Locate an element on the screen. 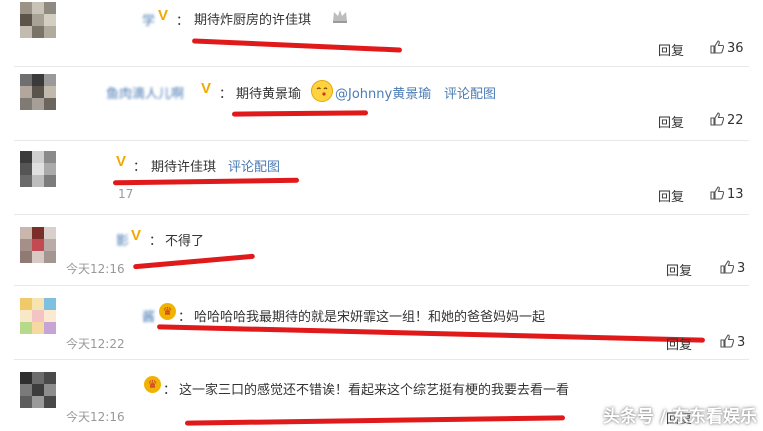 This screenshot has width=763, height=431. comment-text: 期待炸厨房的许佳琪 is located at coordinates (253, 20).